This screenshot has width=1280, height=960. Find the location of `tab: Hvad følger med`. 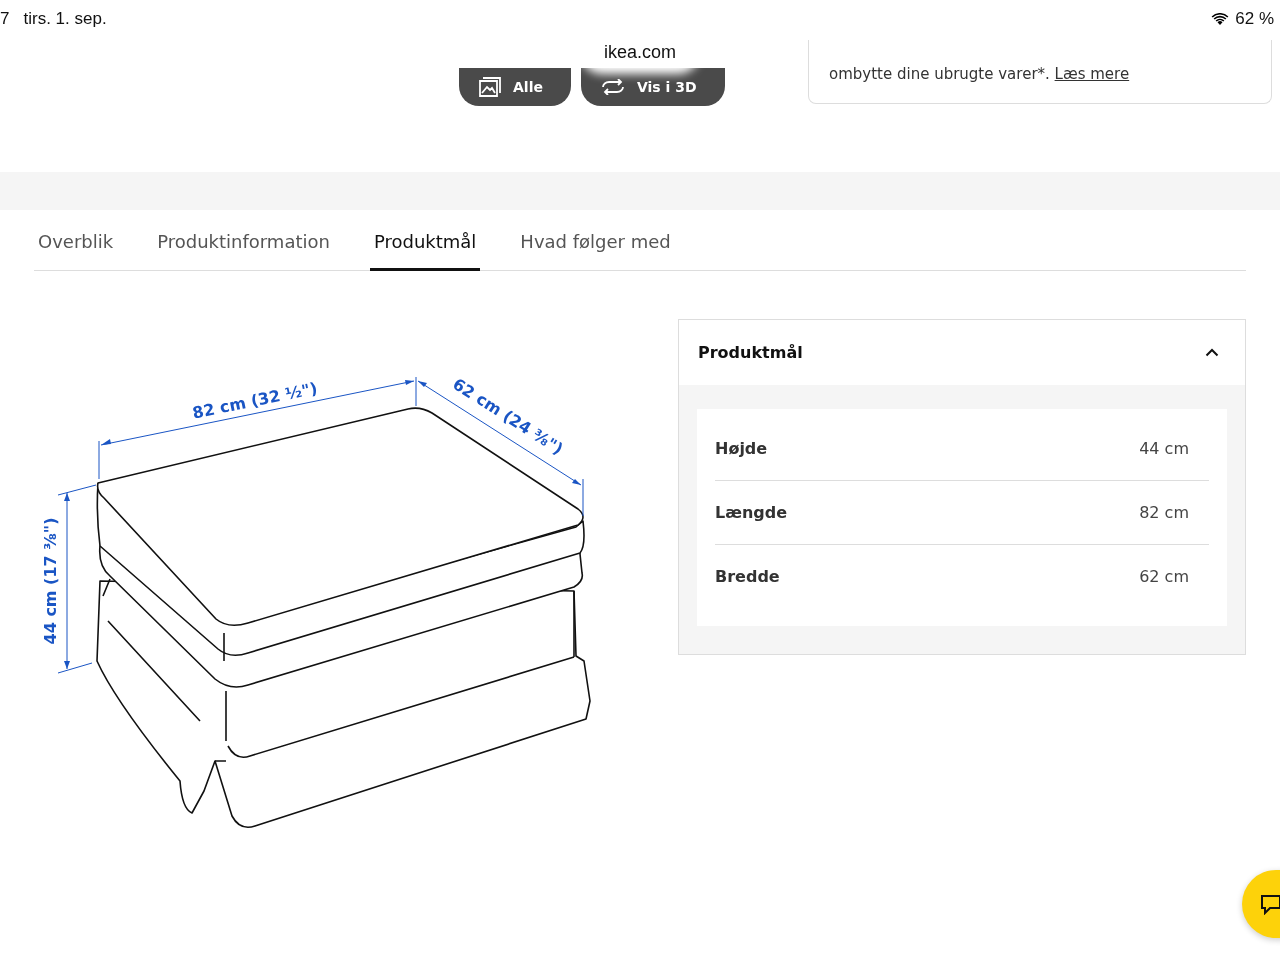

tab: Hvad følger med is located at coordinates (595, 251).